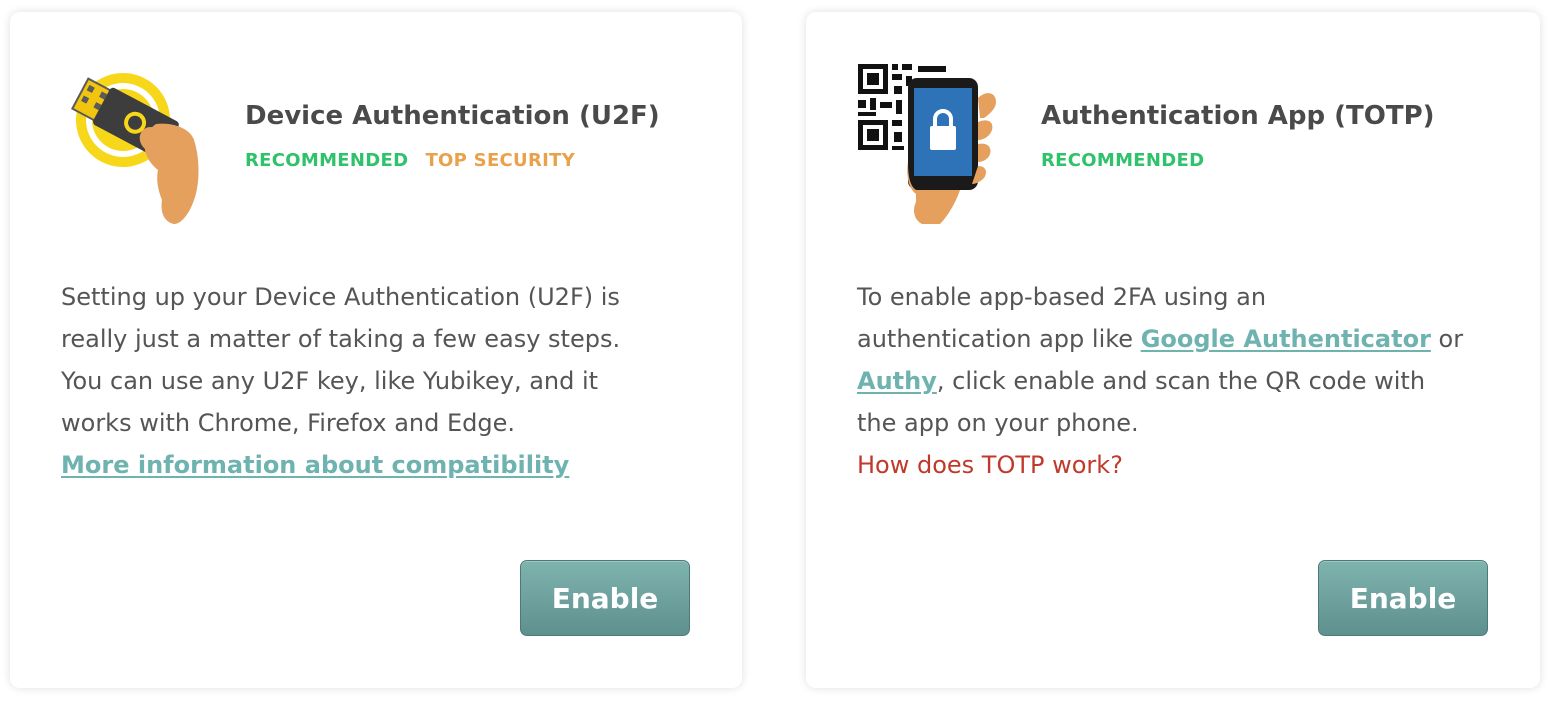 This screenshot has height=706, width=1558. What do you see at coordinates (416, 160) in the screenshot?
I see `u2f-badges: RECOMMENDED TOP SECURITY` at bounding box center [416, 160].